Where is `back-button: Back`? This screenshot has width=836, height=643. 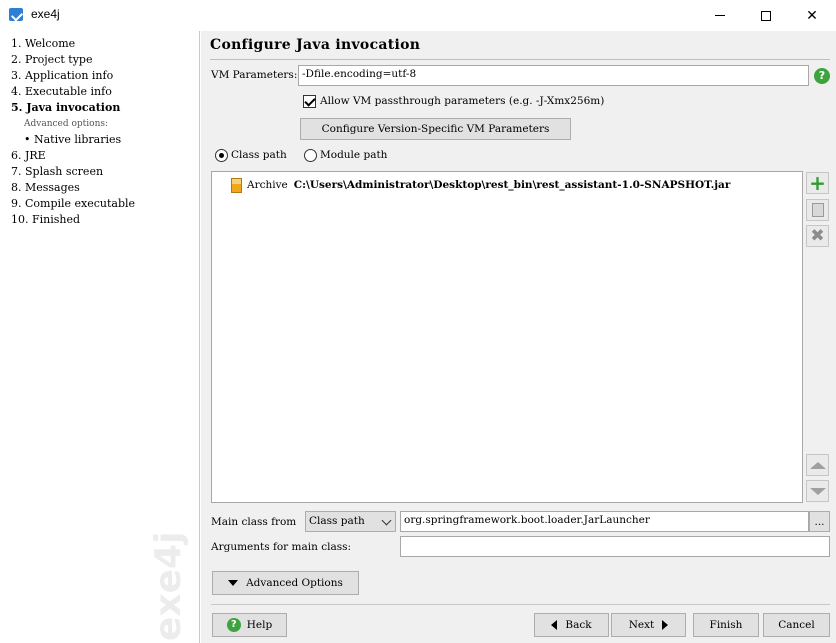
back-button: Back is located at coordinates (571, 625).